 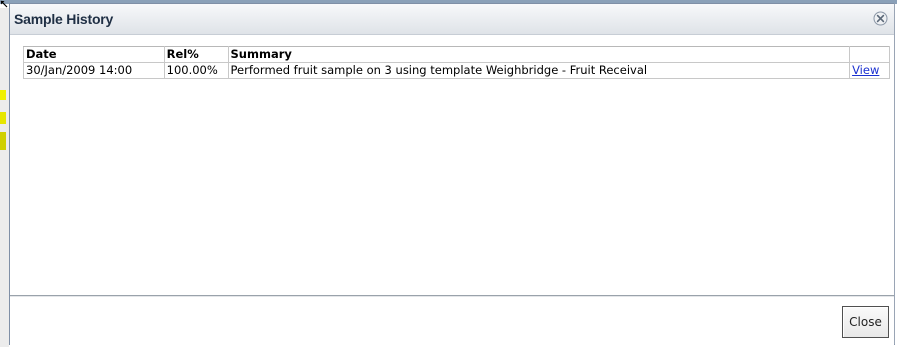 I want to click on resize-arrow-icon, so click(x=4, y=4).